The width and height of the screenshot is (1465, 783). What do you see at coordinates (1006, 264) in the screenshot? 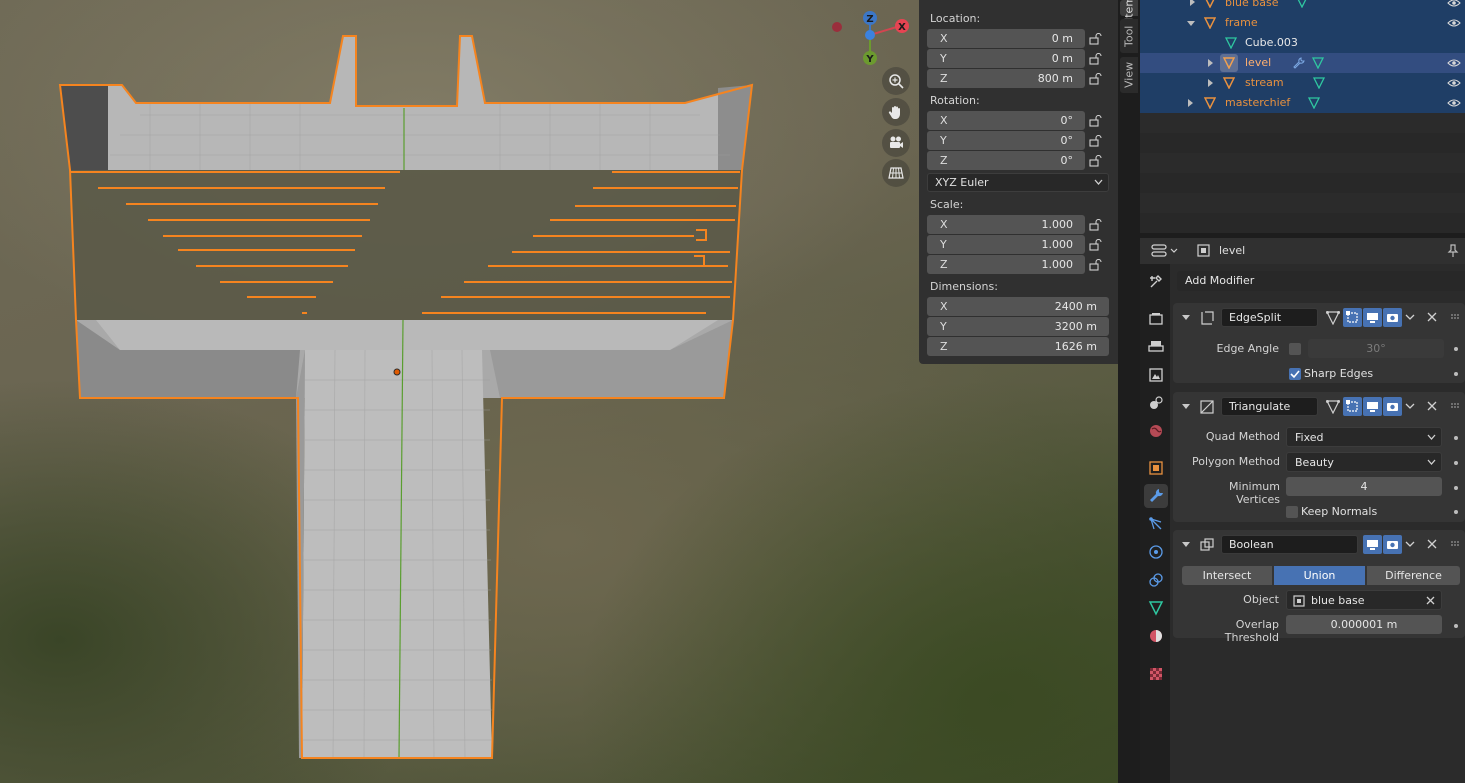
I see `scale-z-field: Z 1.000` at bounding box center [1006, 264].